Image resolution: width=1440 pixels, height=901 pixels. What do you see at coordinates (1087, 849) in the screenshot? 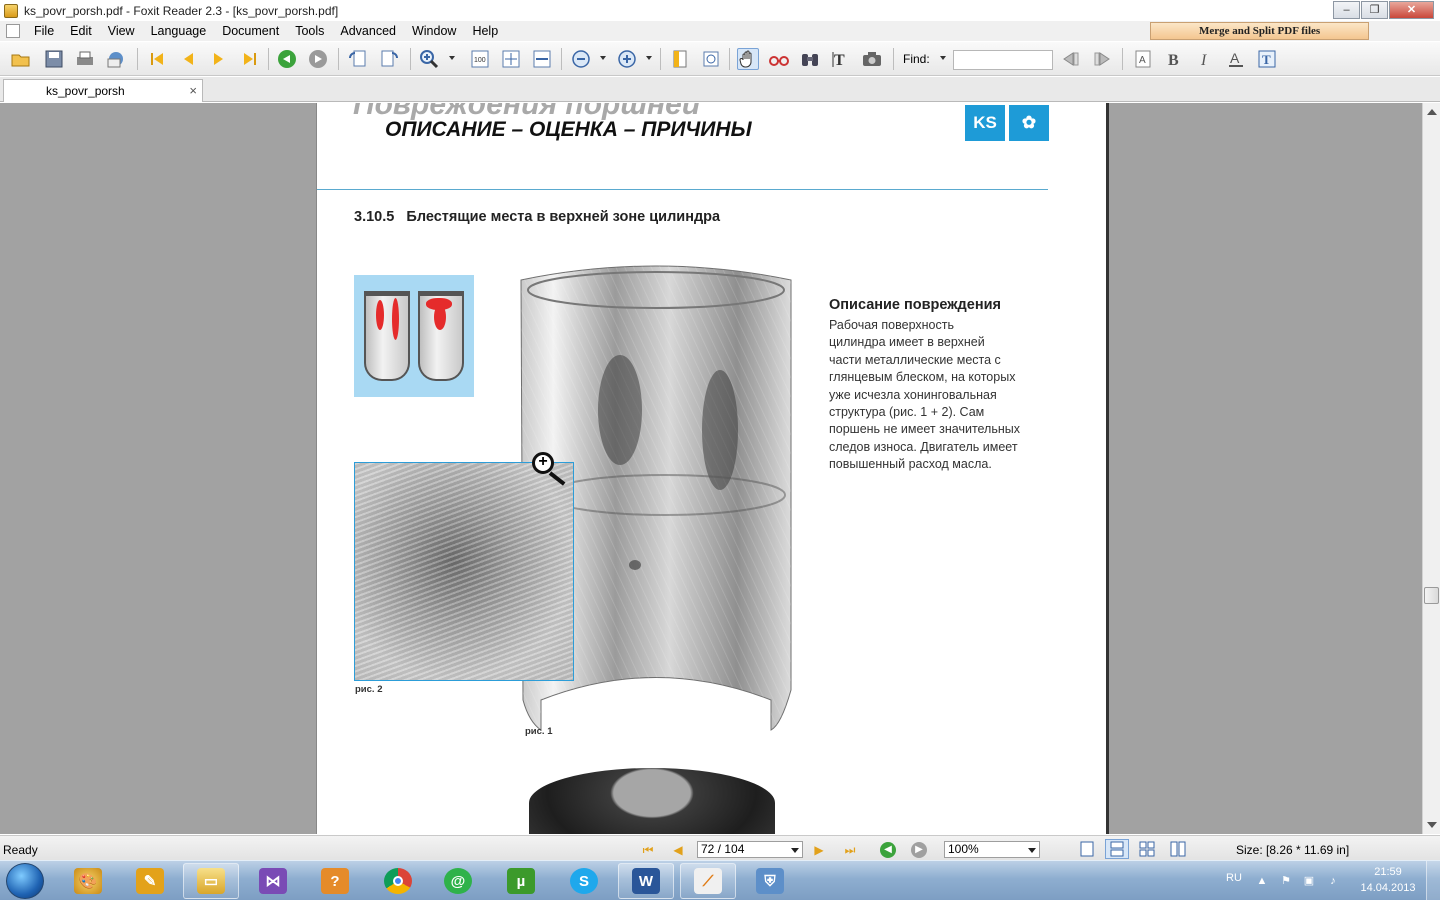
I see `single-page-view-icon` at bounding box center [1087, 849].